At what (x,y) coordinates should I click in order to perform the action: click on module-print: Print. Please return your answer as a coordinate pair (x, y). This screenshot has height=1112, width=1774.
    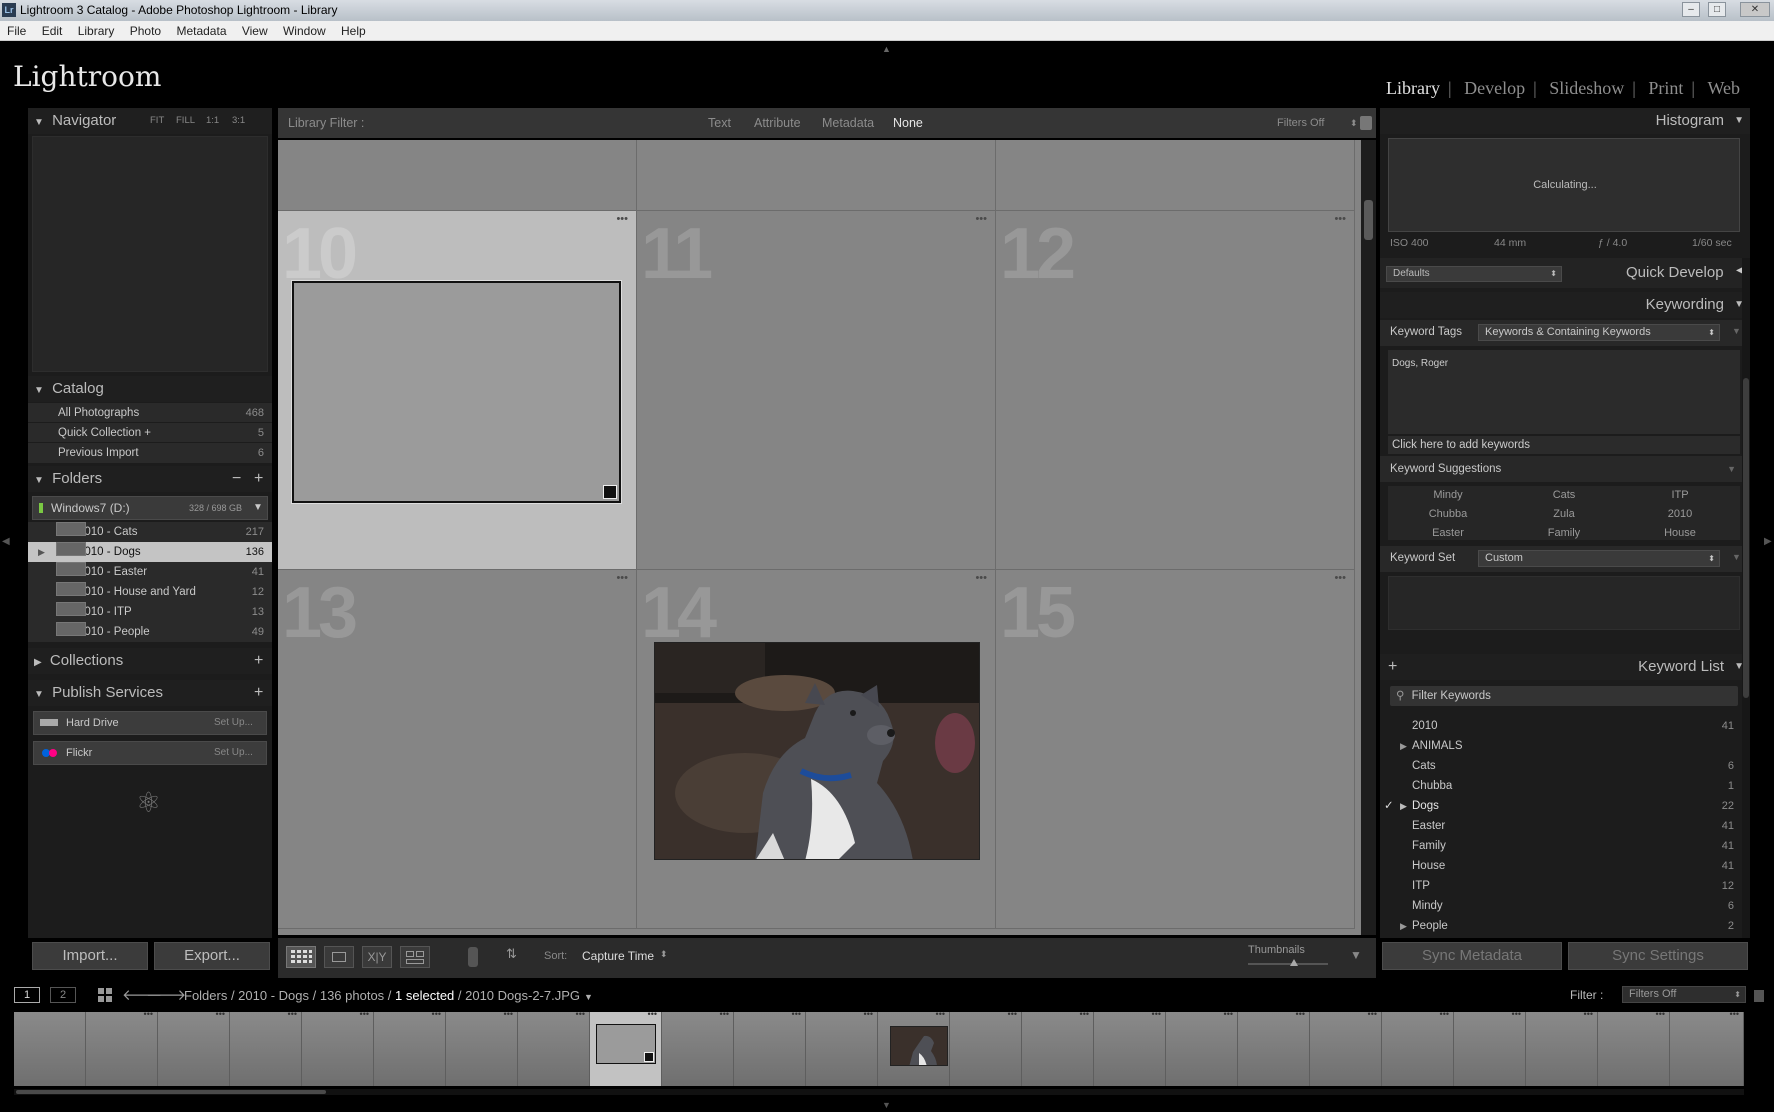
    Looking at the image, I should click on (1665, 88).